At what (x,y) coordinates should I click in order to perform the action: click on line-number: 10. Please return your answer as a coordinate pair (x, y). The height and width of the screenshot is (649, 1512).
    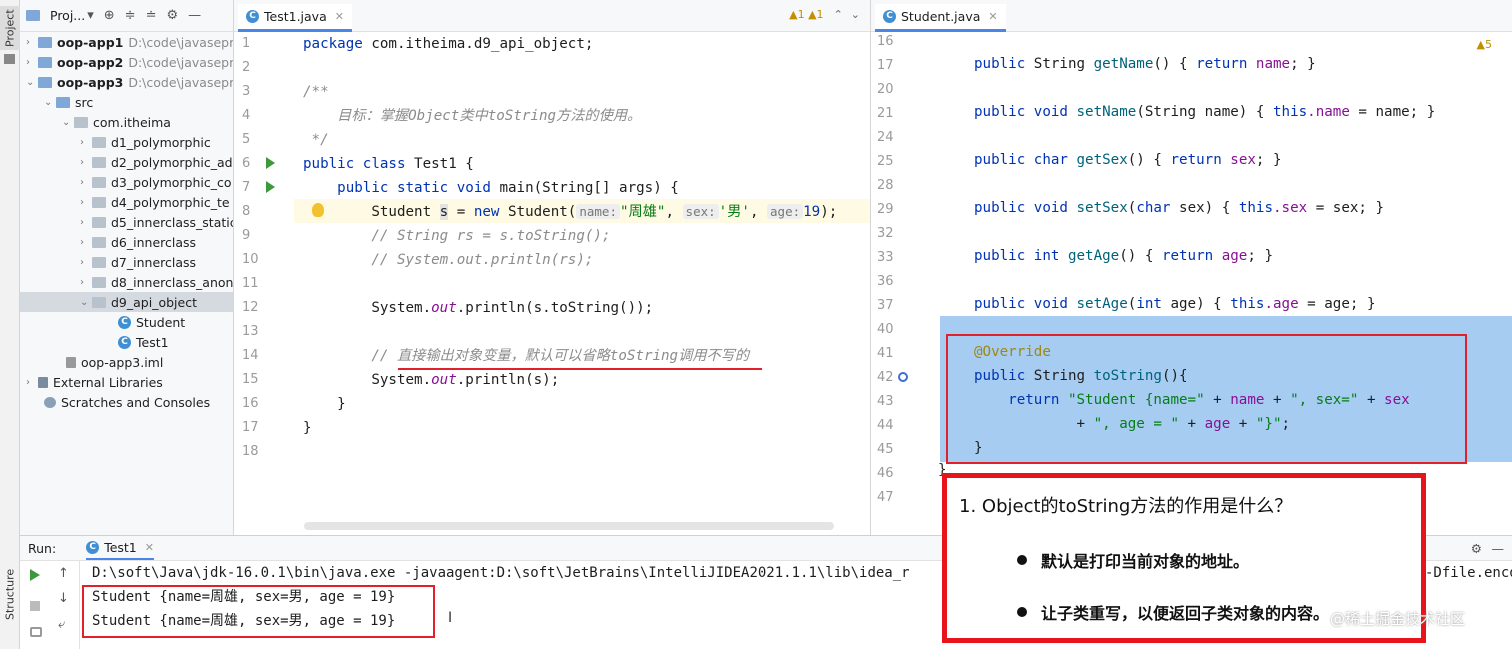
    Looking at the image, I should click on (250, 259).